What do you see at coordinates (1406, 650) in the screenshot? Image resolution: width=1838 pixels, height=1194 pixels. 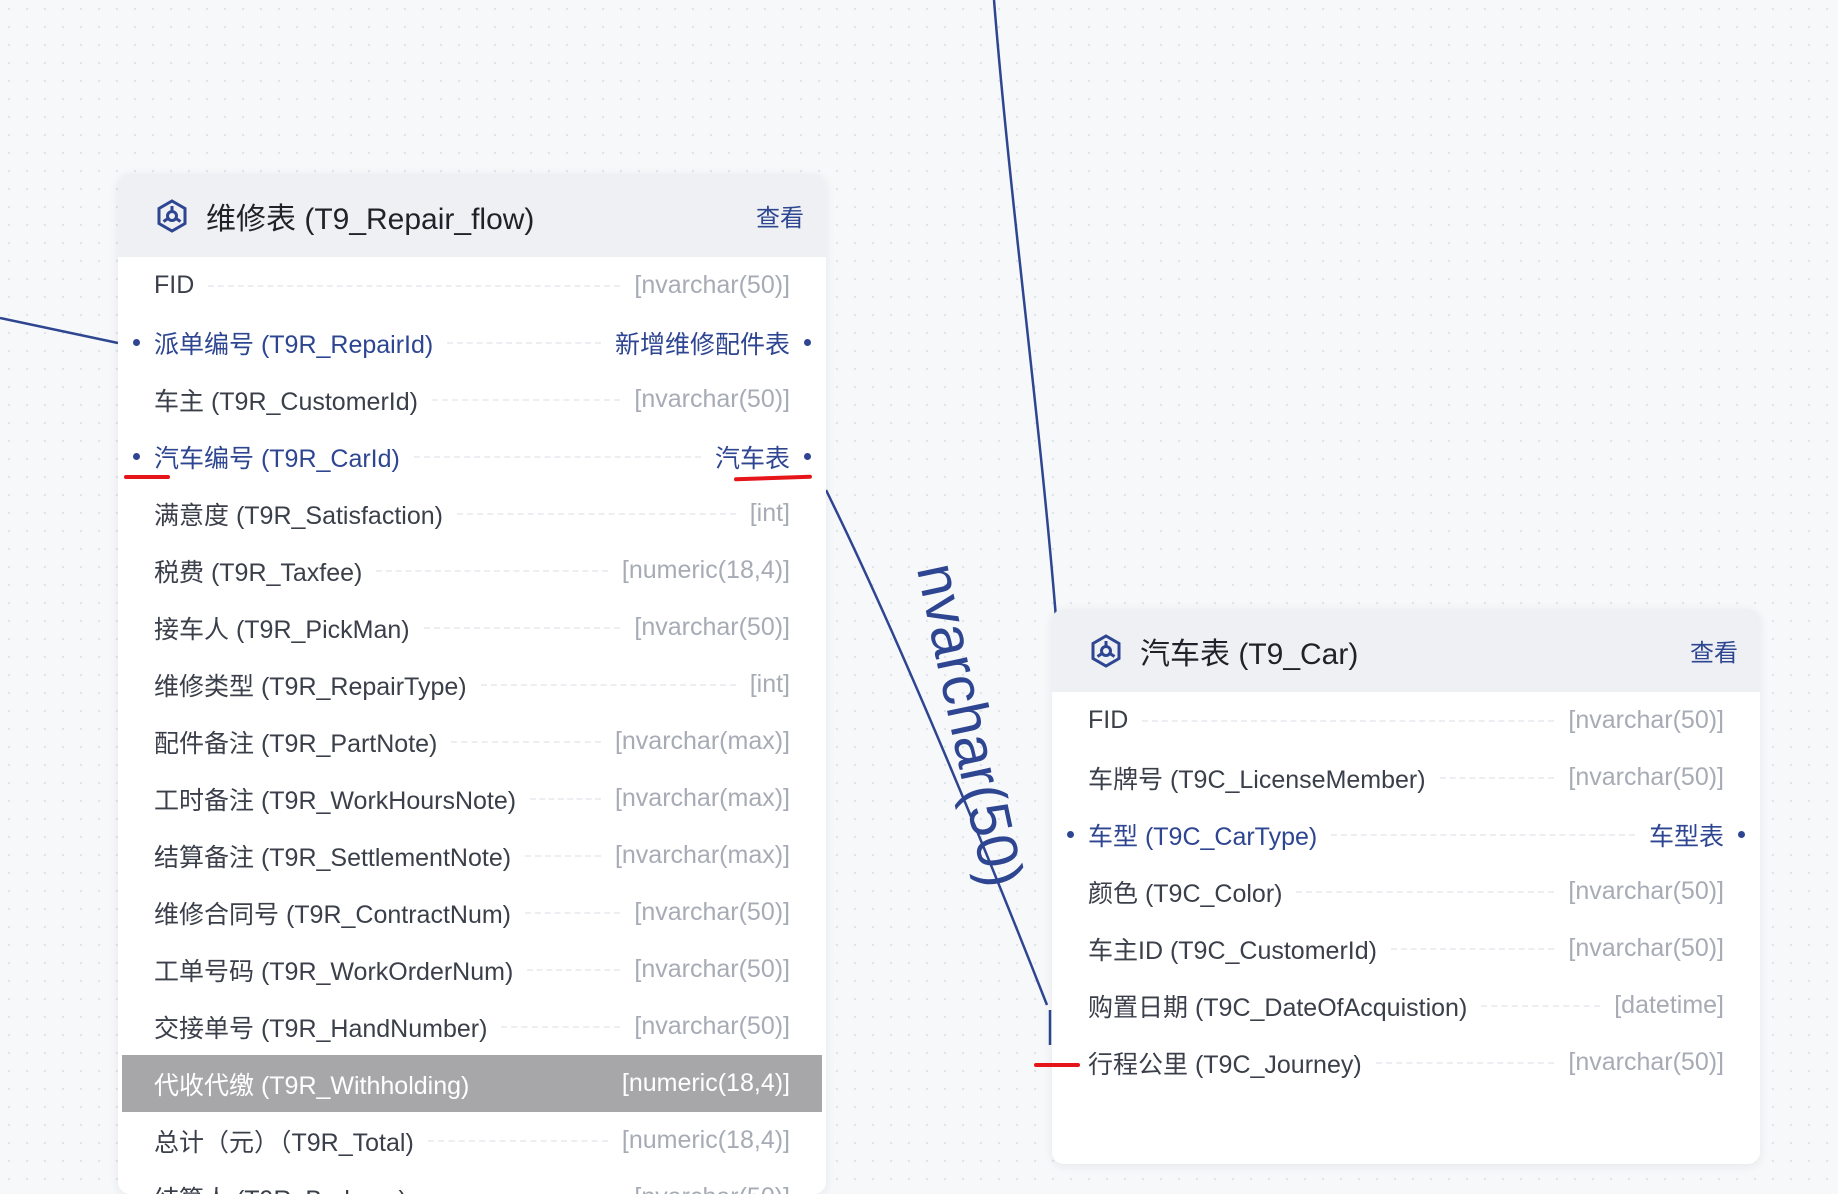 I see `car-table-header: 汽车表 (T9_Car) 查看` at bounding box center [1406, 650].